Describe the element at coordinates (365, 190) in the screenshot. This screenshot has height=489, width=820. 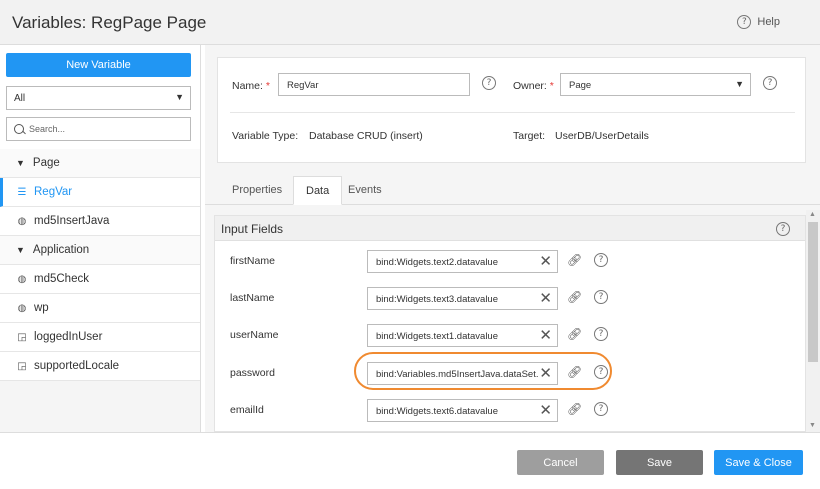
I see `tab-events: Events` at that location.